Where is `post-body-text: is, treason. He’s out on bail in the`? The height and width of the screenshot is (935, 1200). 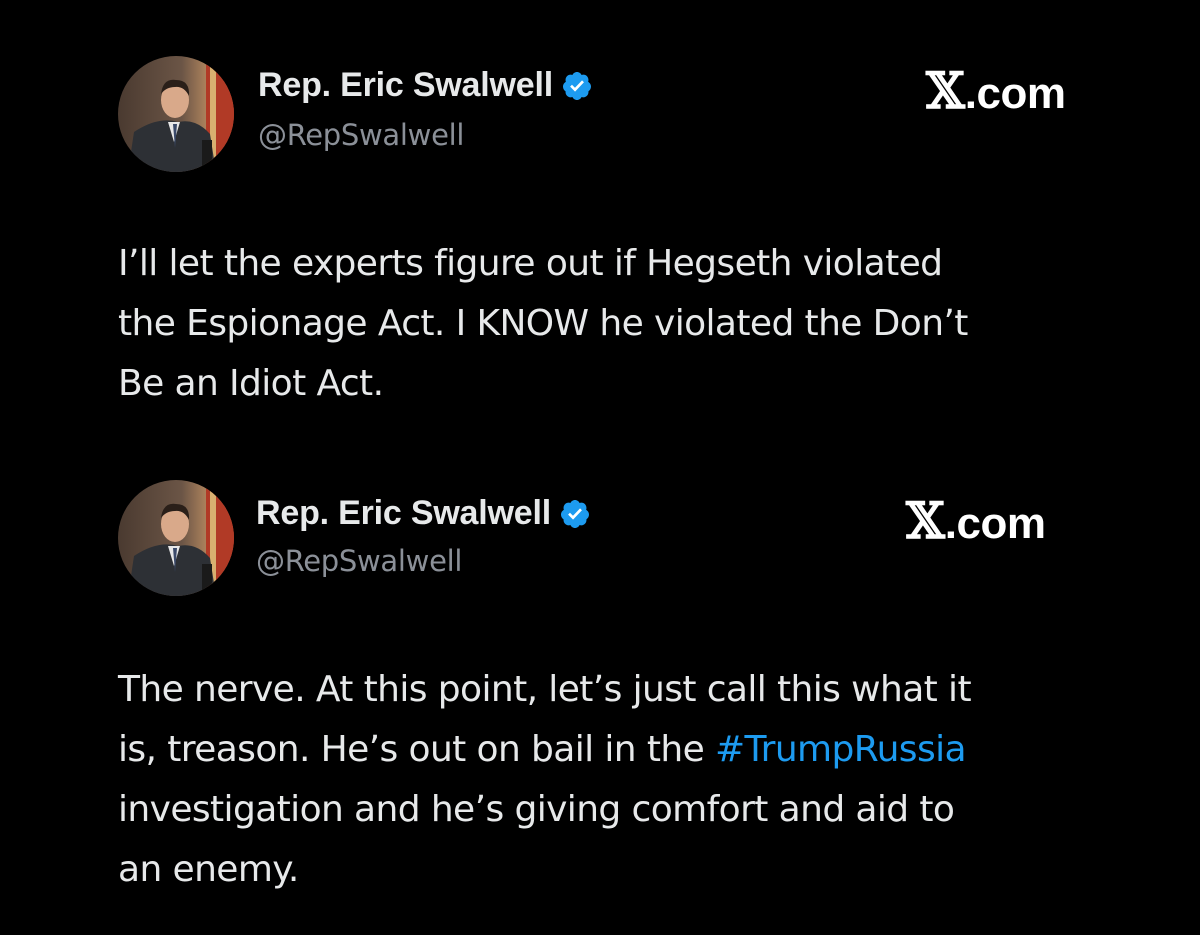 post-body-text: is, treason. He’s out on bail in the is located at coordinates (416, 749).